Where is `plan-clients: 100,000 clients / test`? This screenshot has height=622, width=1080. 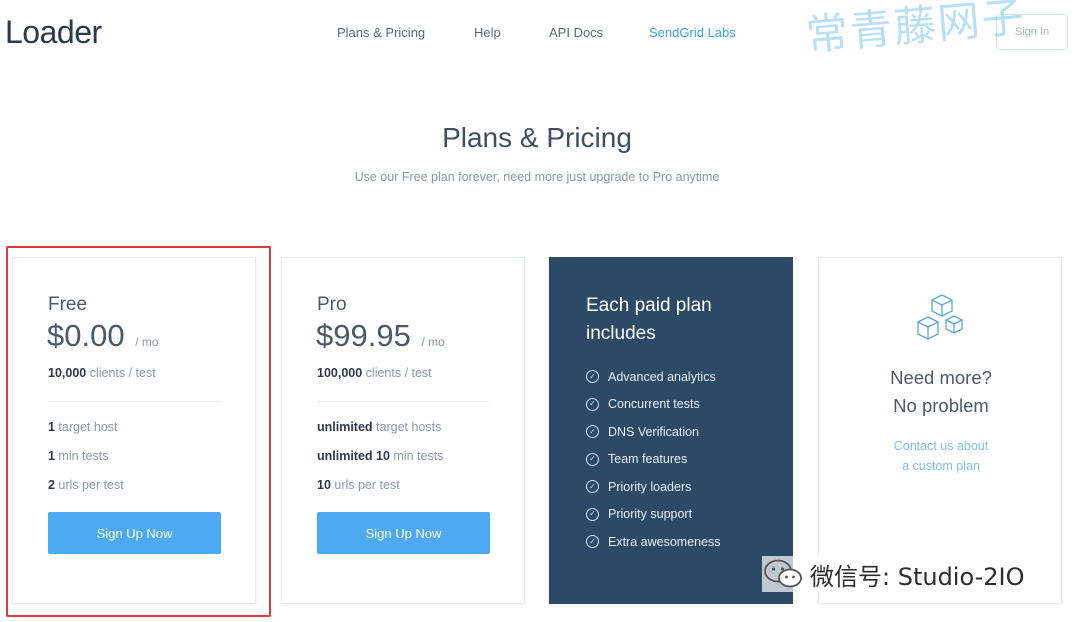 plan-clients: 100,000 clients / test is located at coordinates (374, 373).